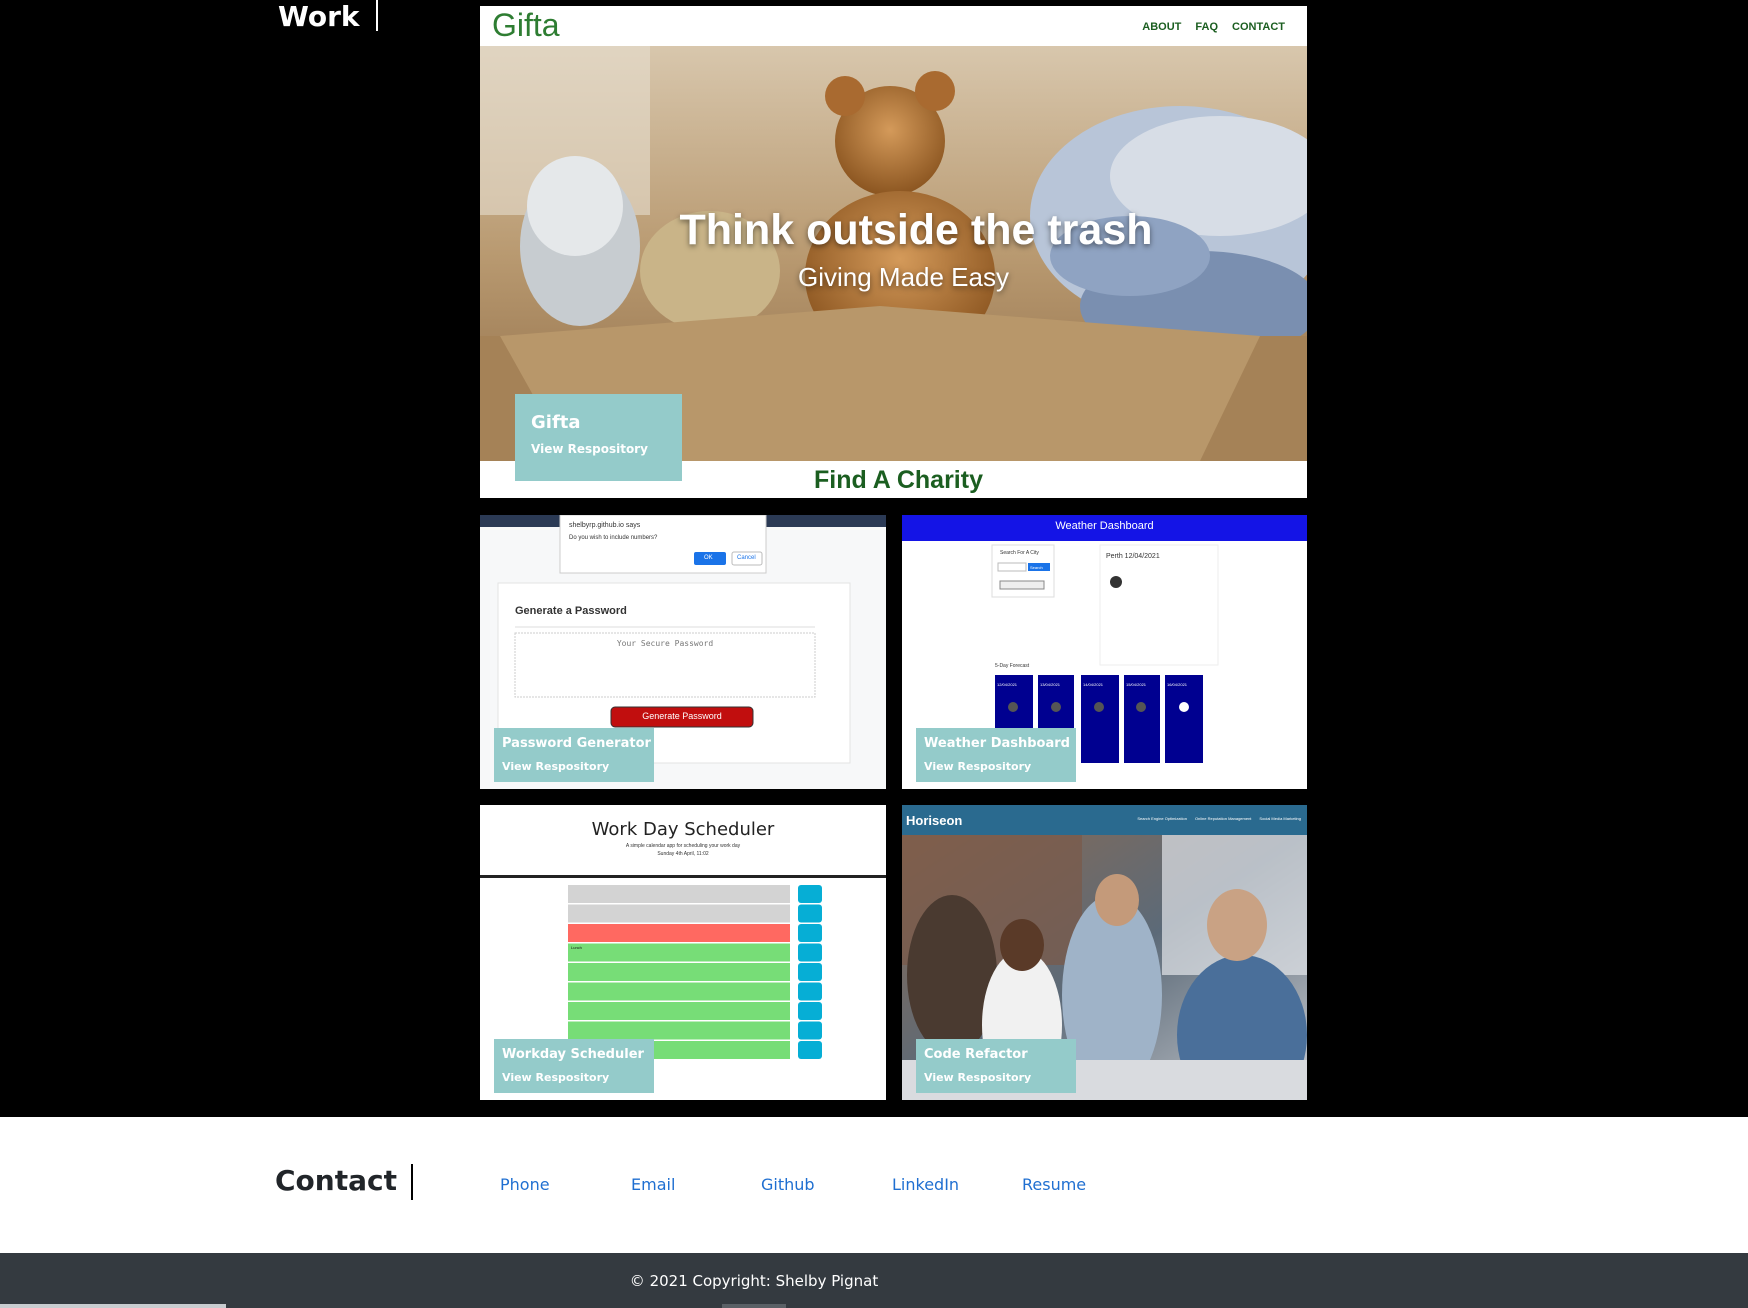 The width and height of the screenshot is (1748, 1308). Describe the element at coordinates (613, 538) in the screenshot. I see `dialog-question: Do you wish to include numbers?` at that location.